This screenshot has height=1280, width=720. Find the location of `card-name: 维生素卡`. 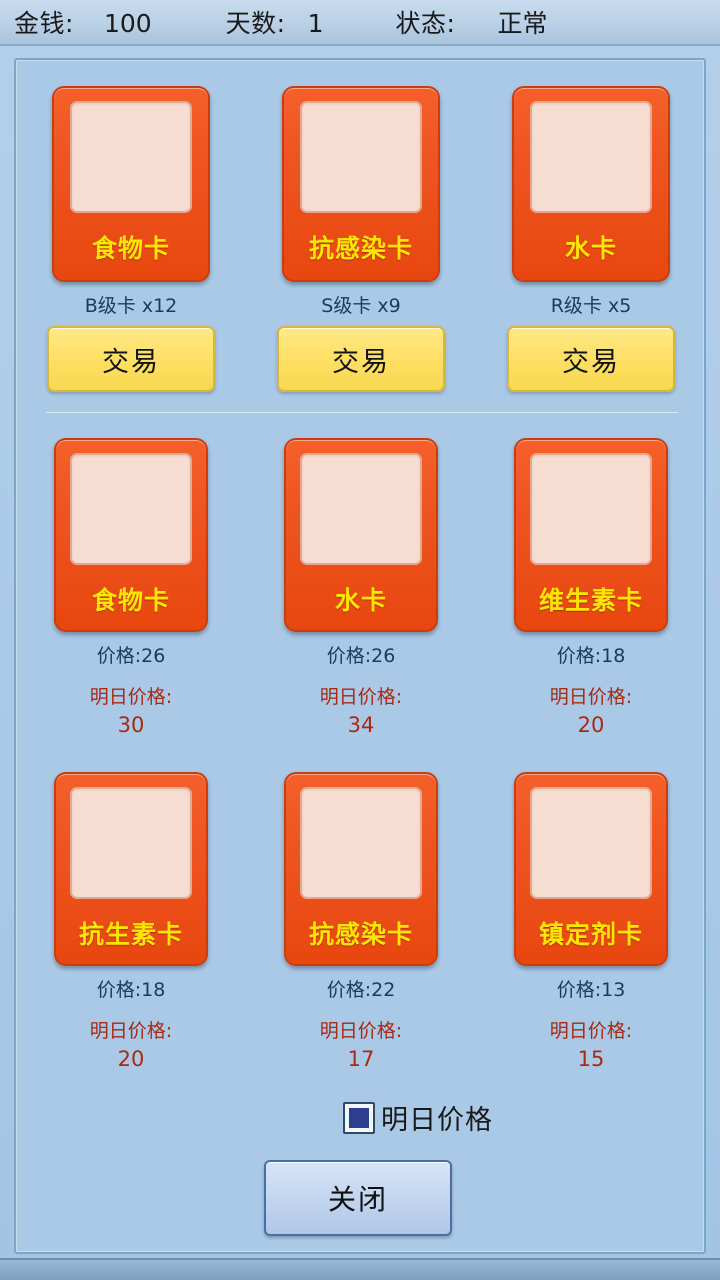

card-name: 维生素卡 is located at coordinates (590, 600).